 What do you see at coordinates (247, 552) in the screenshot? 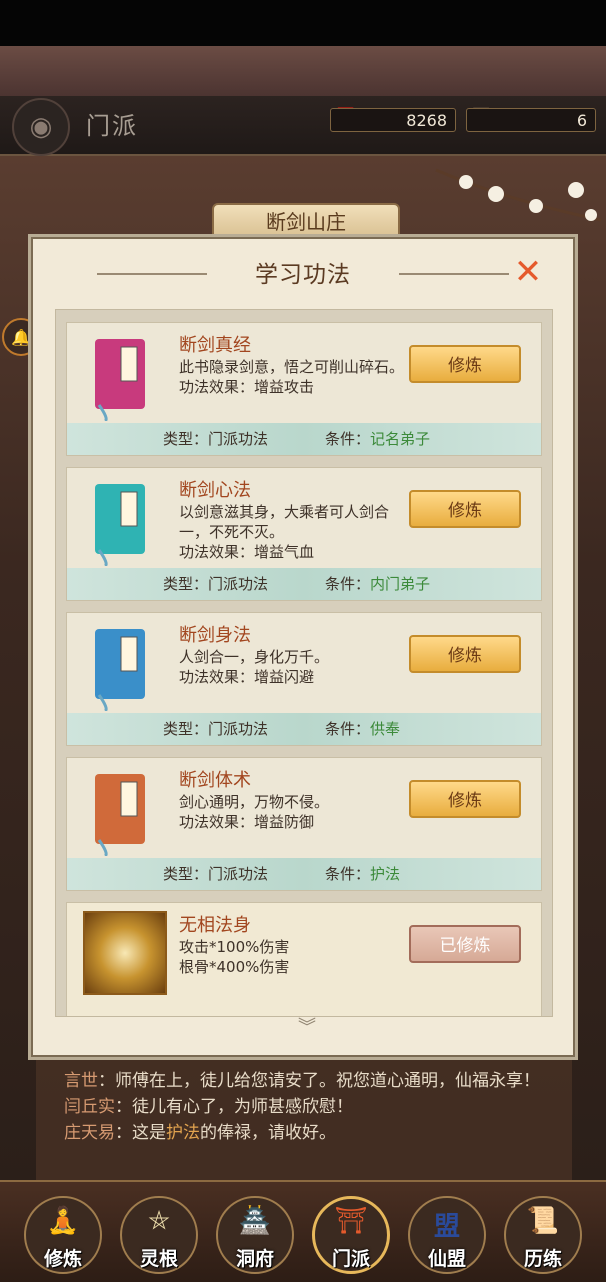
I see `skill-effect: 功法效果：增益气血` at bounding box center [247, 552].